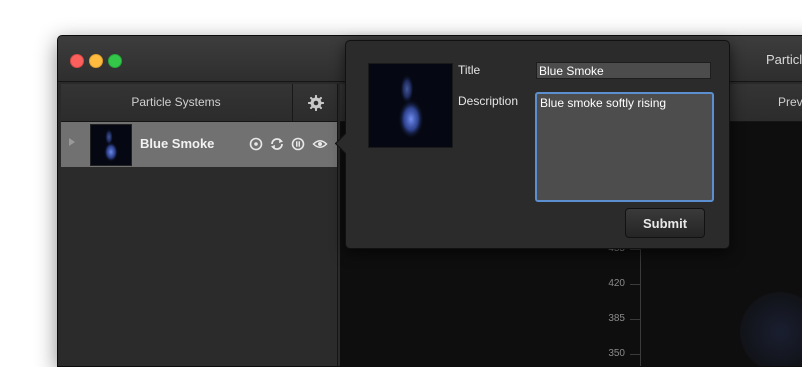 Image resolution: width=802 pixels, height=367 pixels. What do you see at coordinates (784, 59) in the screenshot?
I see `window-title: Particl` at bounding box center [784, 59].